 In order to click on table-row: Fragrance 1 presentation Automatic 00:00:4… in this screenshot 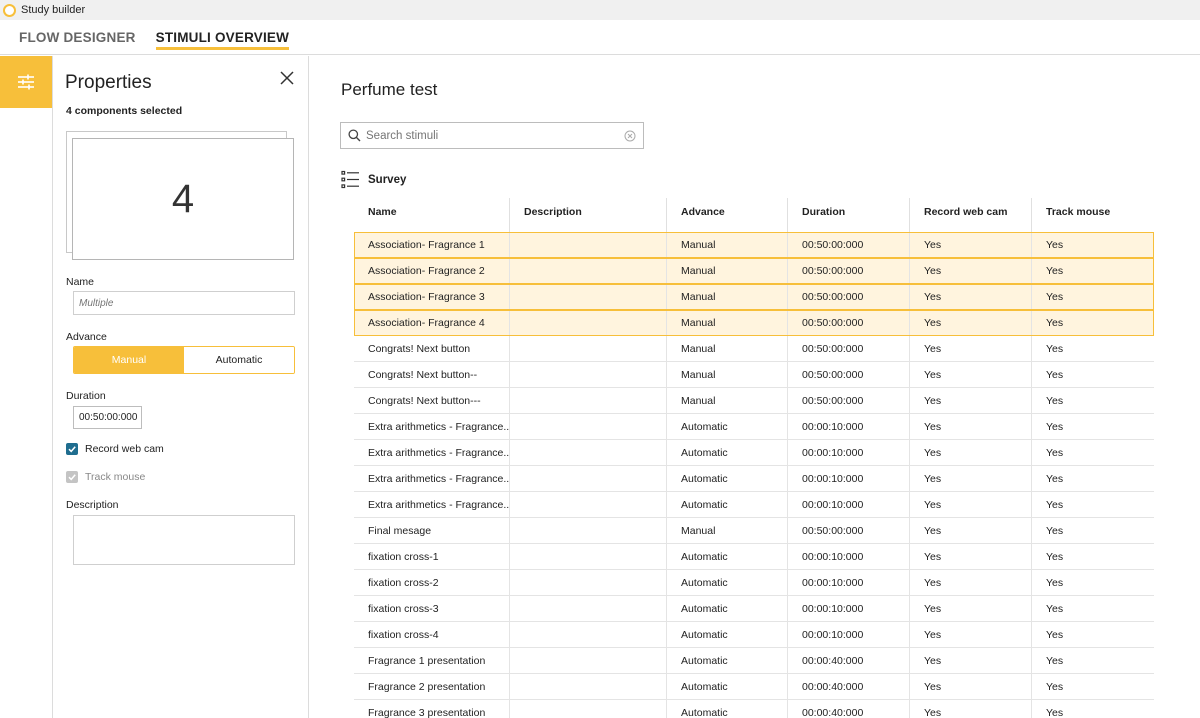, I will do `click(754, 661)`.